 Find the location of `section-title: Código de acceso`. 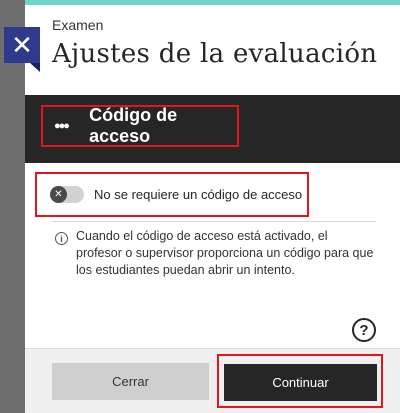

section-title: Código de acceso is located at coordinates (133, 125).